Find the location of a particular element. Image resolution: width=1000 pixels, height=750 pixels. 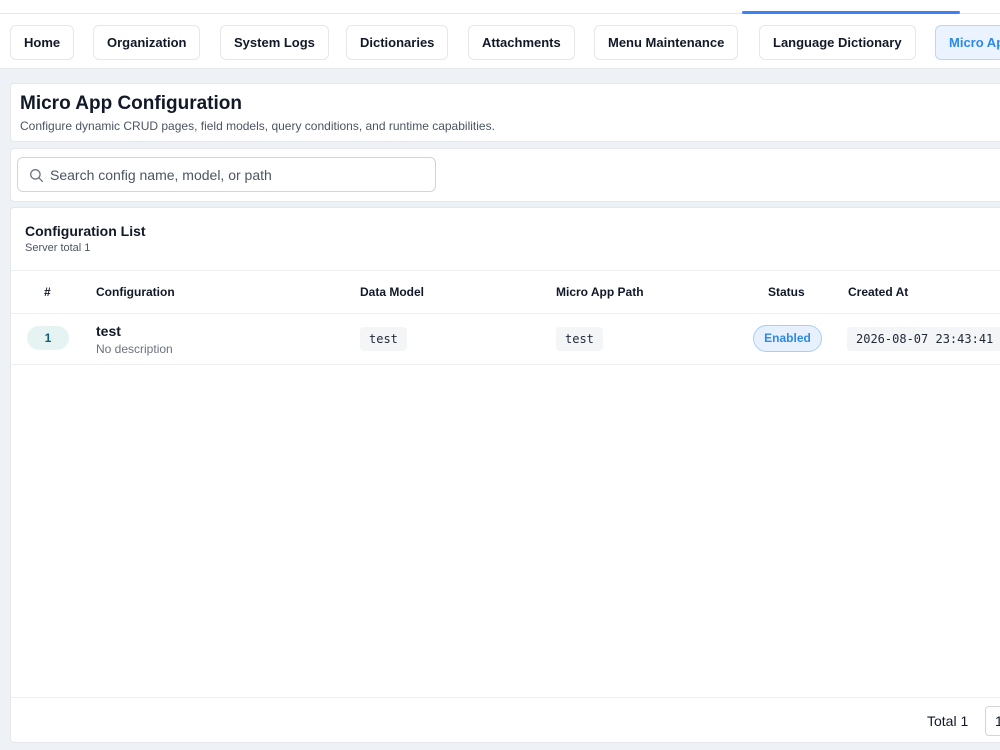

tab-home: Home is located at coordinates (42, 42).